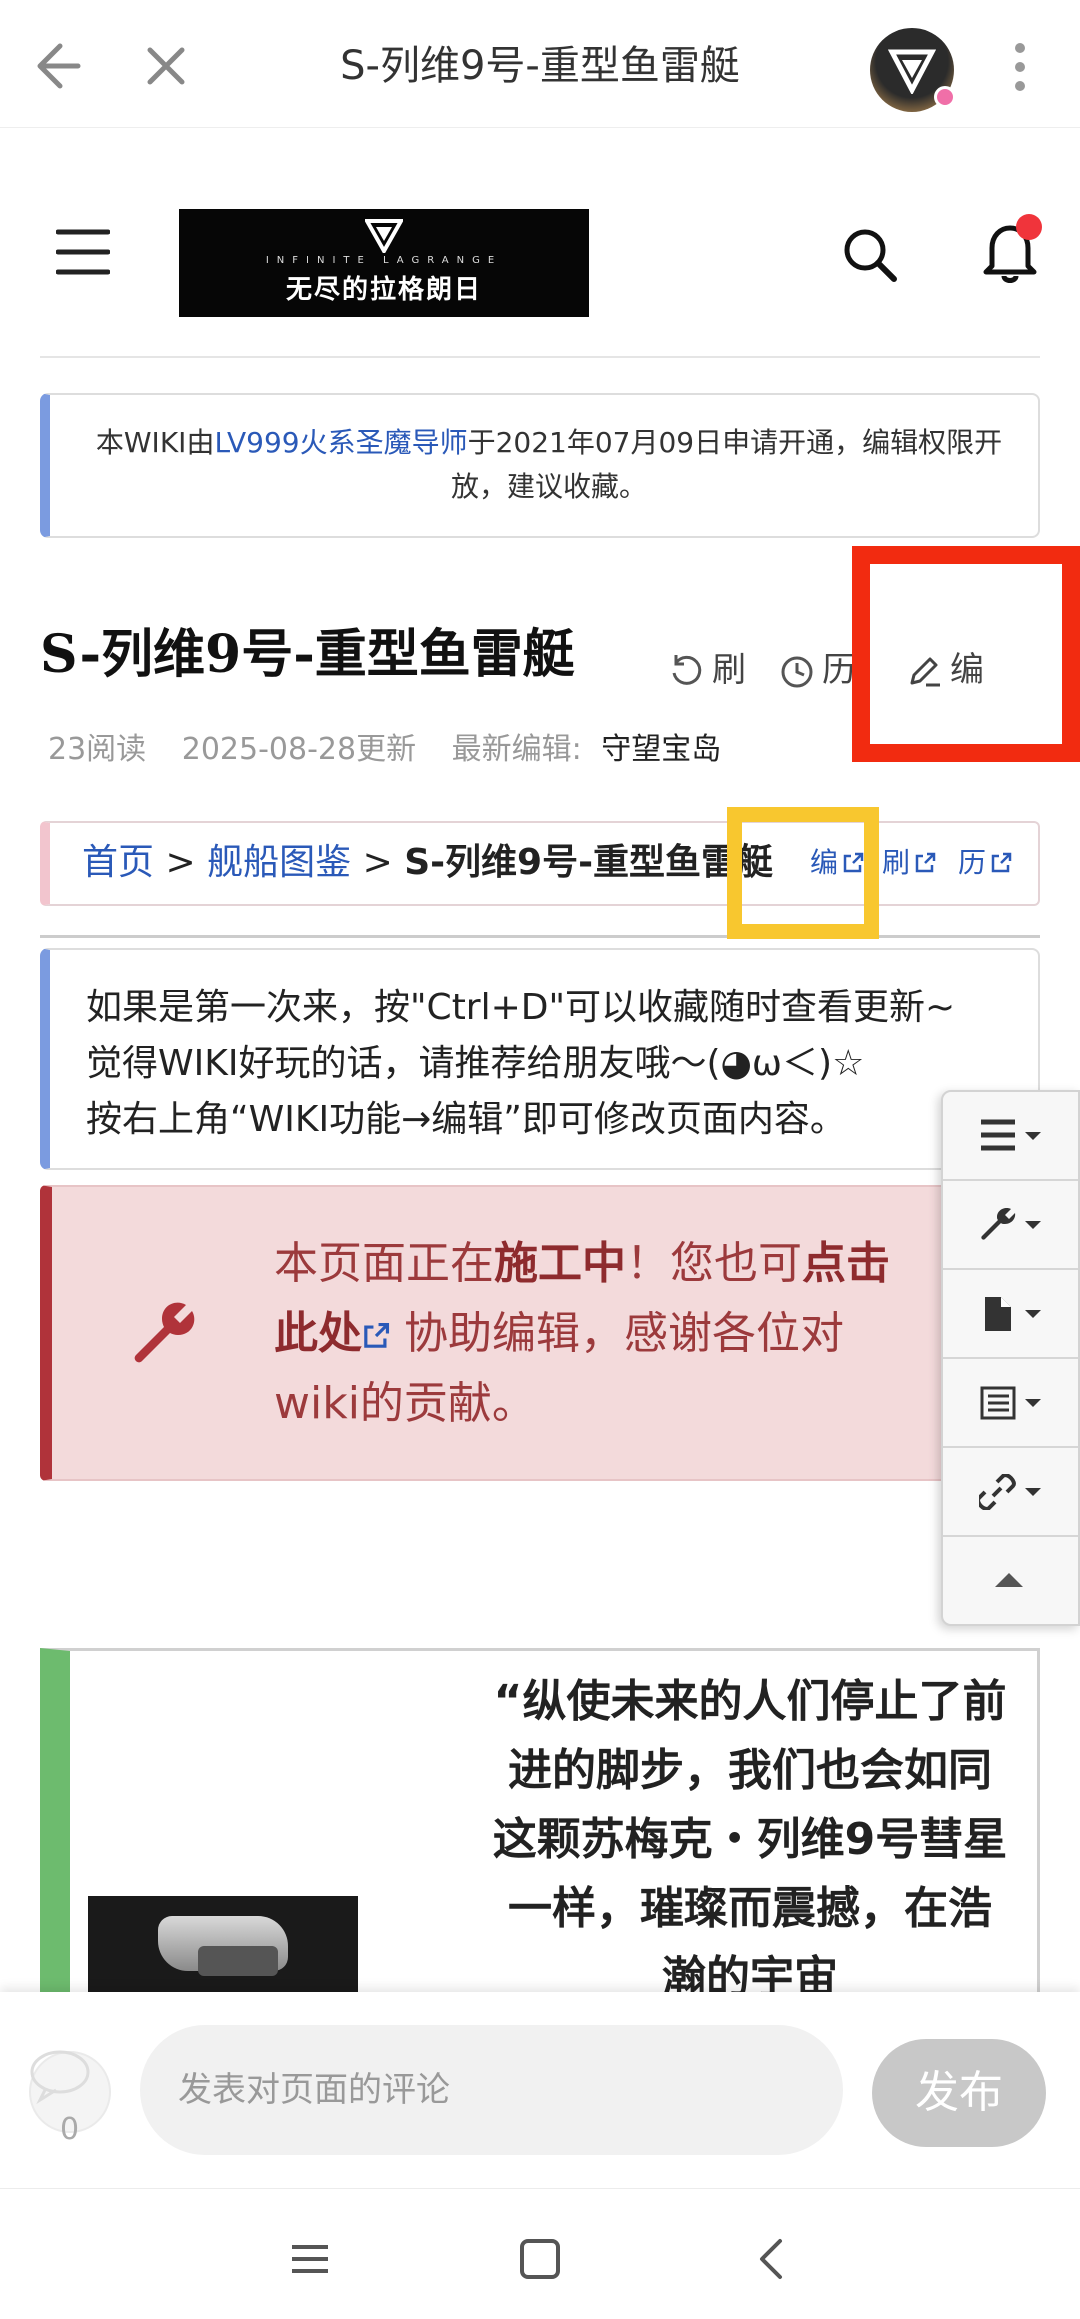 The width and height of the screenshot is (1080, 2319). I want to click on chevron-up-icon, so click(1009, 1580).